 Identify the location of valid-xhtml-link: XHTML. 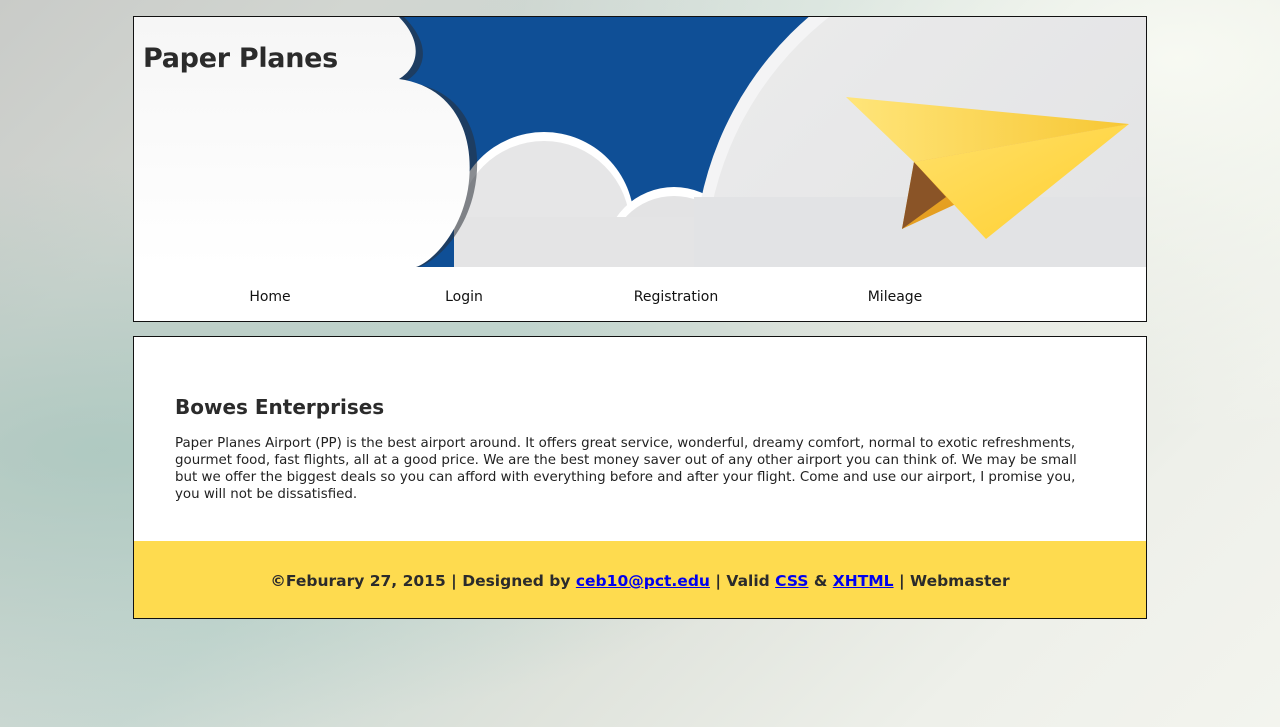
(863, 581).